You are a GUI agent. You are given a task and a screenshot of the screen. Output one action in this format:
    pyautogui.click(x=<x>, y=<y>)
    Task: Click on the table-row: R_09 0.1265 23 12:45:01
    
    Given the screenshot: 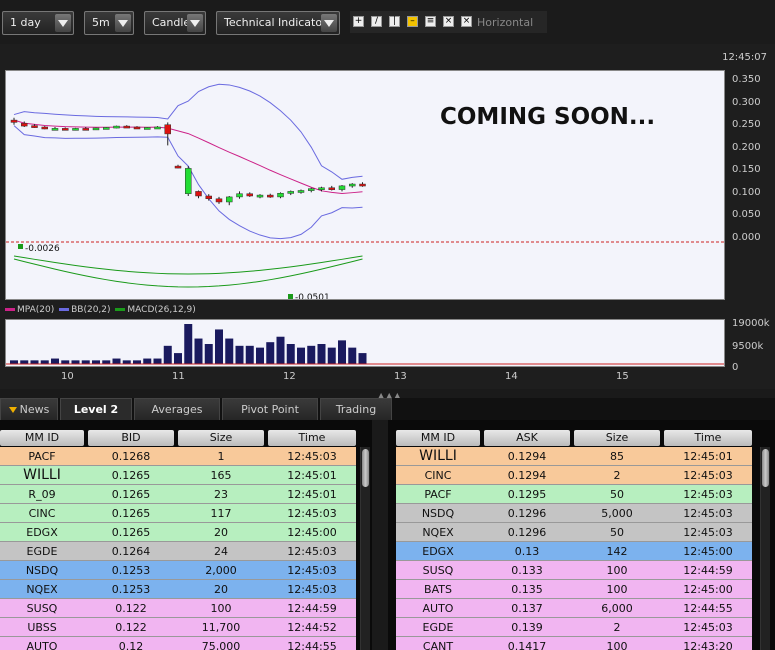 What is the action you would take?
    pyautogui.click(x=178, y=494)
    